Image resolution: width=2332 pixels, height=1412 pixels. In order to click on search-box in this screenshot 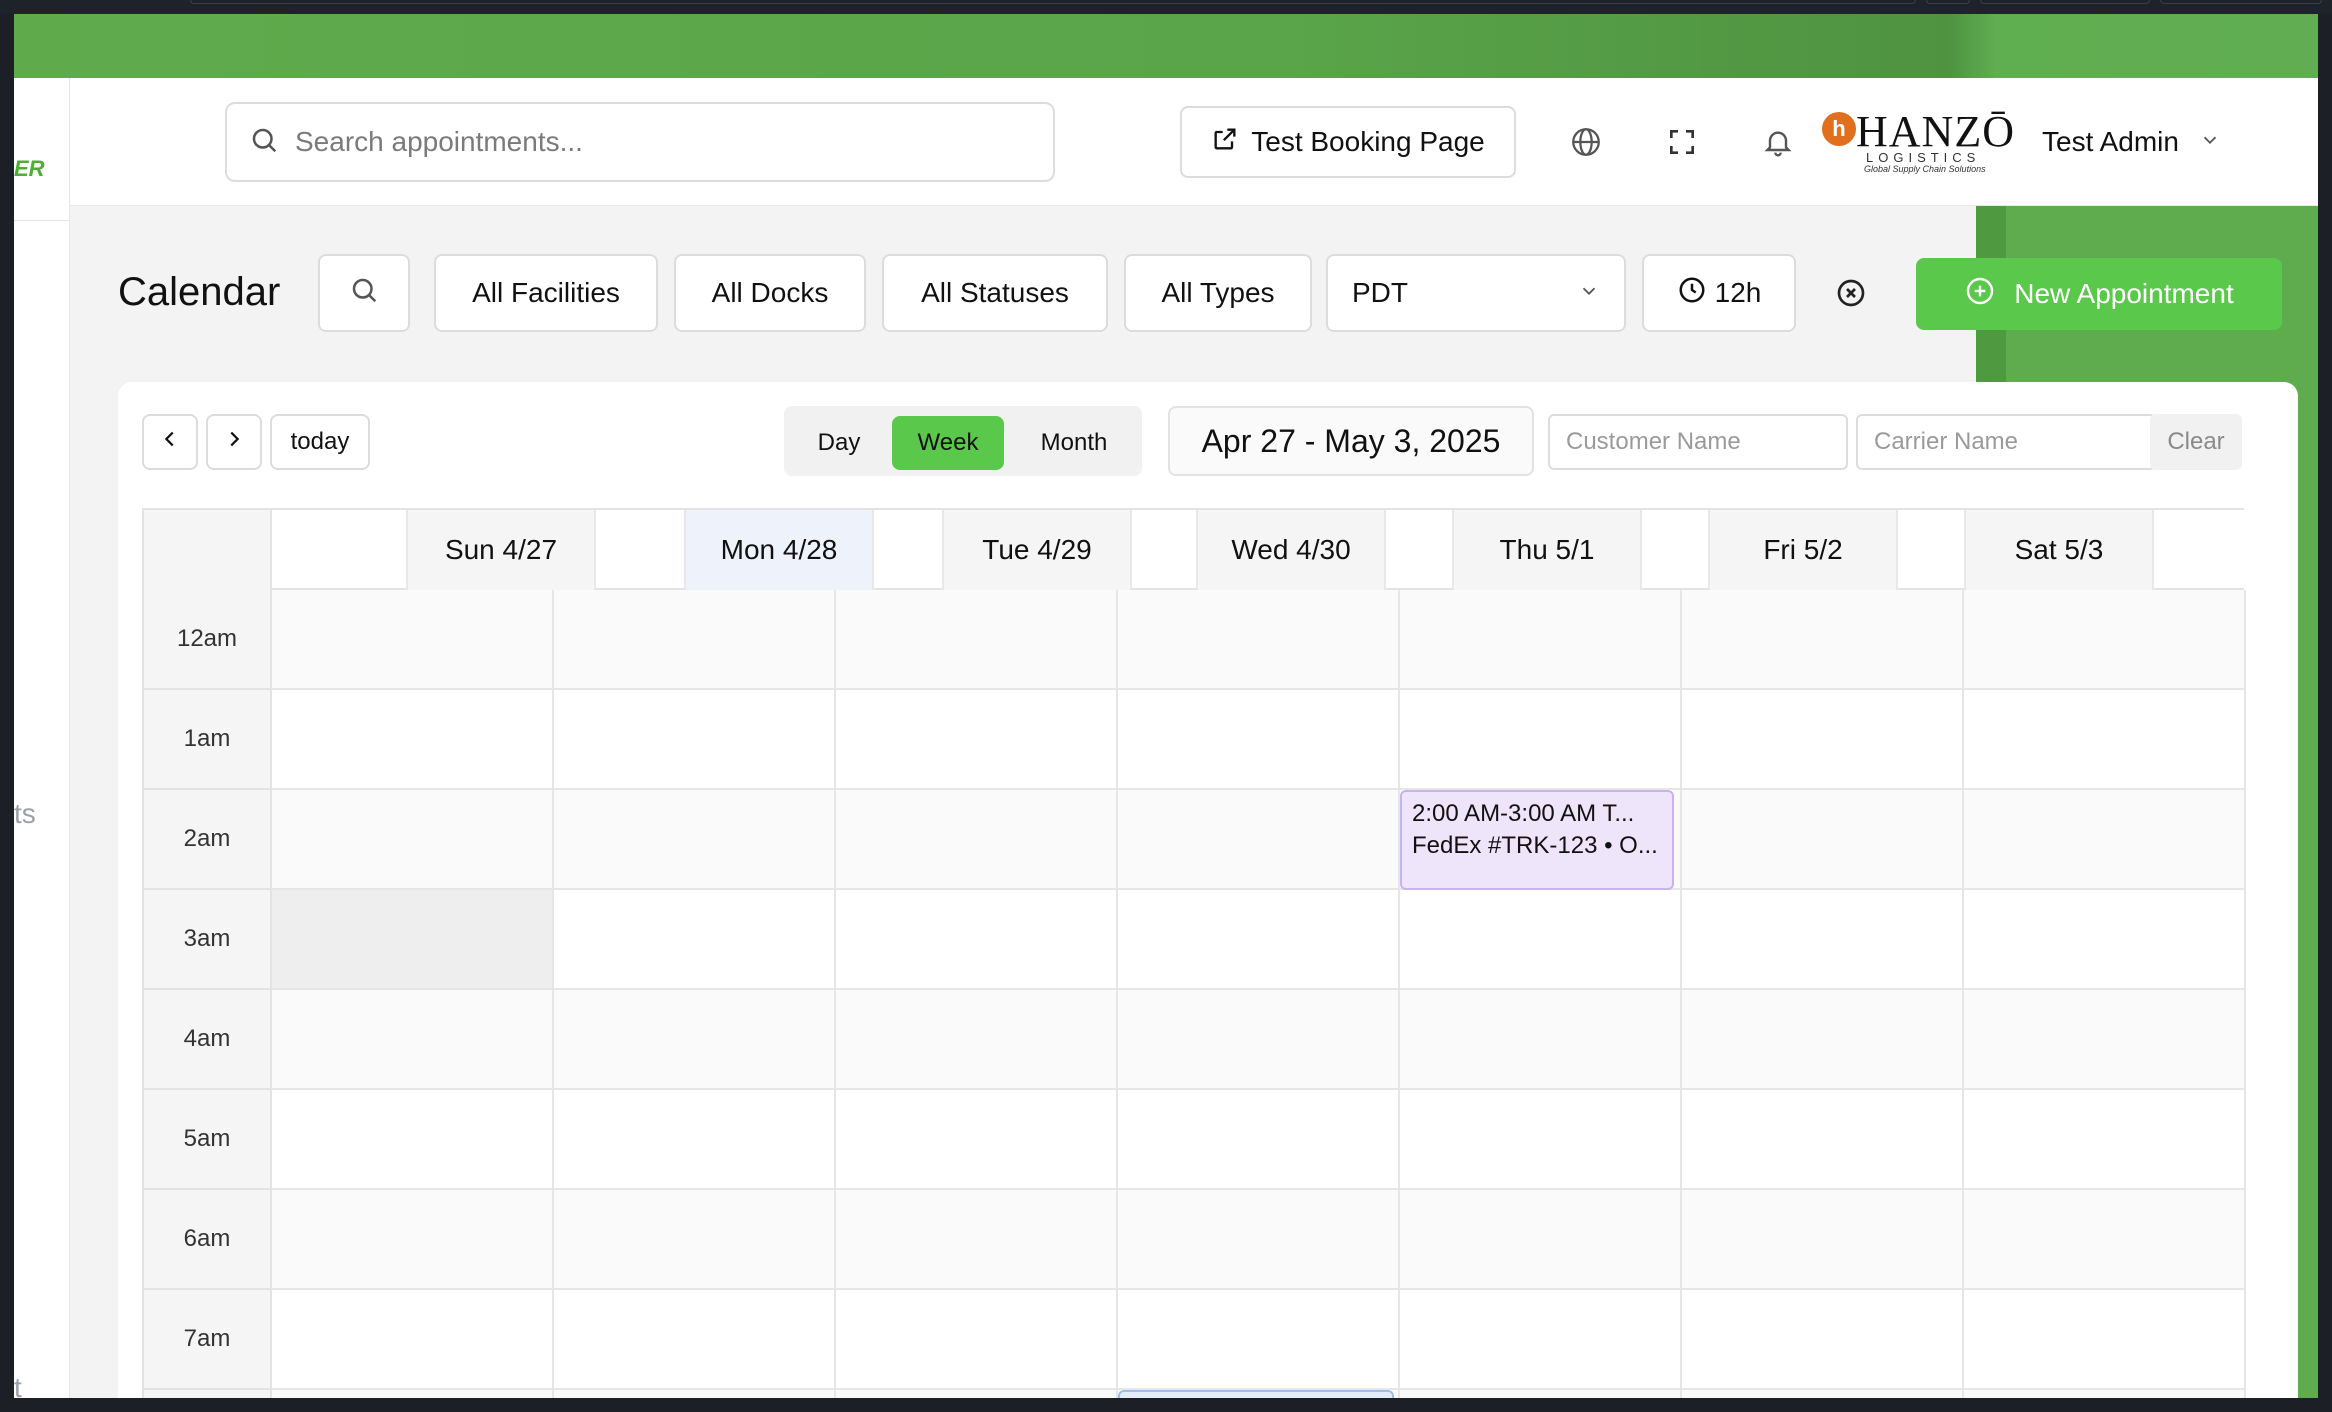, I will do `click(640, 142)`.